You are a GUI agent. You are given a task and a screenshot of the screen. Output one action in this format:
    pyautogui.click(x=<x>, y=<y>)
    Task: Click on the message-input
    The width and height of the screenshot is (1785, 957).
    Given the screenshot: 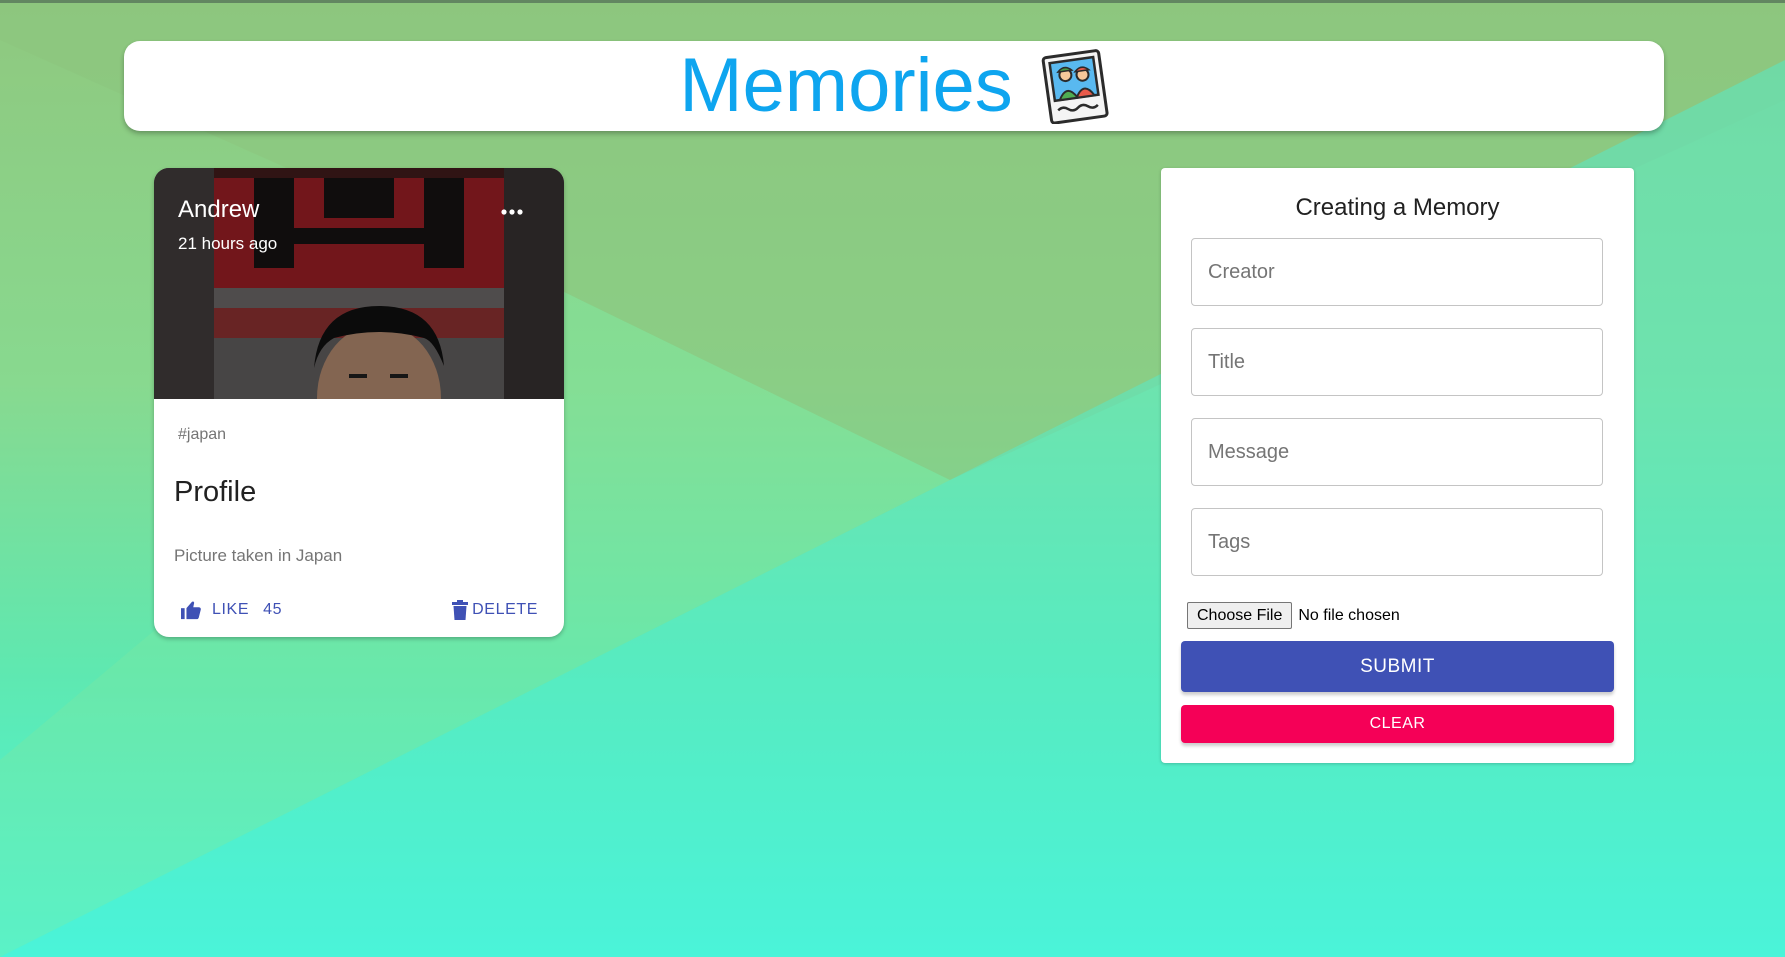 What is the action you would take?
    pyautogui.click(x=1397, y=452)
    